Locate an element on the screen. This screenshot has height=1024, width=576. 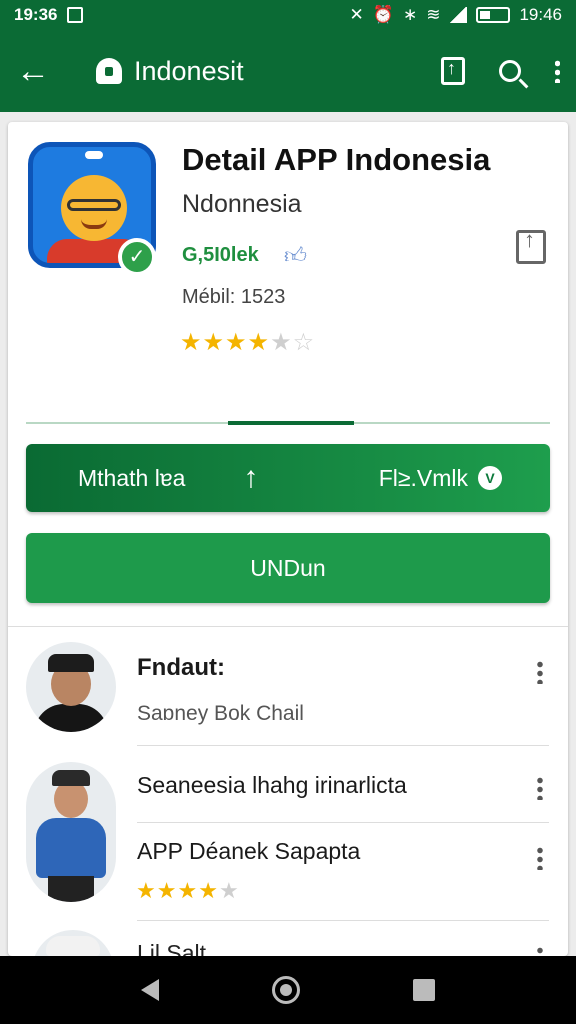
mute-icon: ✕ is located at coordinates (356, 14).